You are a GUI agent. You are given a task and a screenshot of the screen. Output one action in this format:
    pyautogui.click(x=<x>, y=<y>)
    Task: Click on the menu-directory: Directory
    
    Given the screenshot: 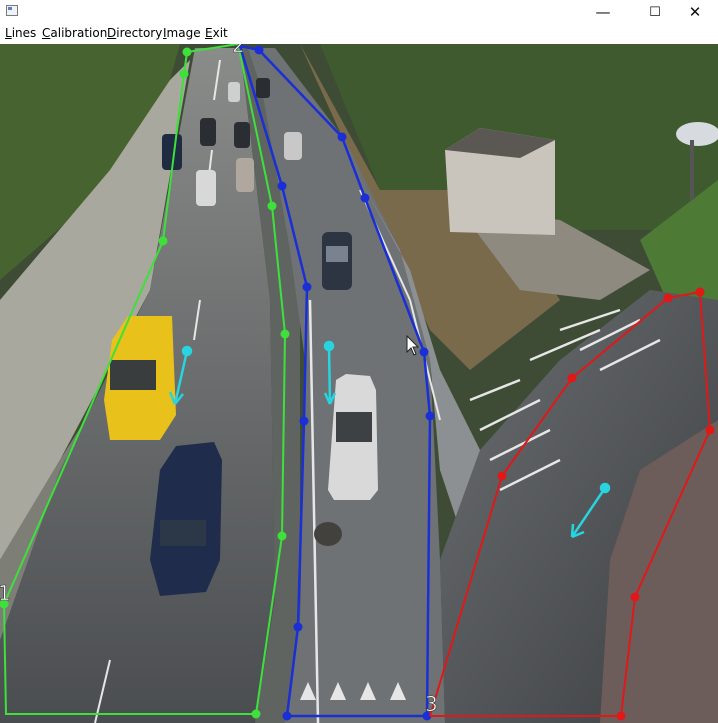 What is the action you would take?
    pyautogui.click(x=134, y=33)
    